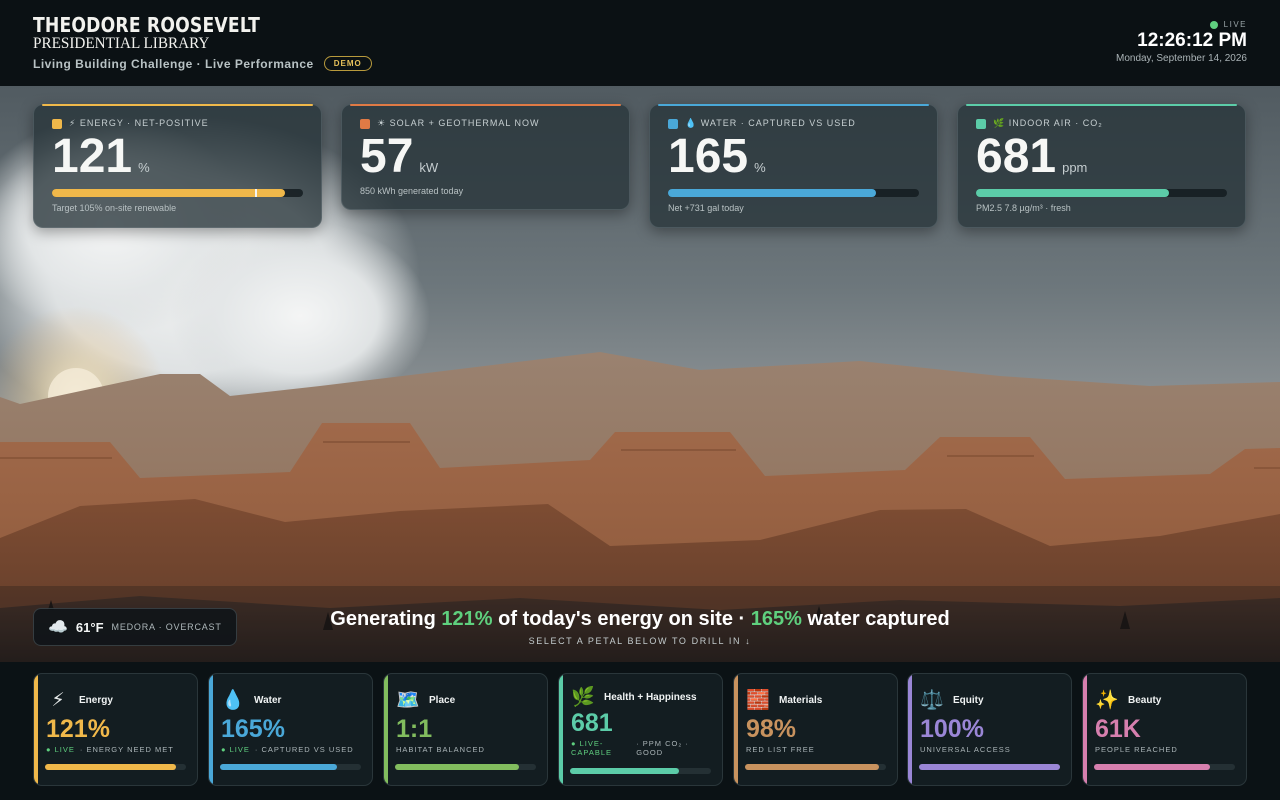 The height and width of the screenshot is (800, 1280). Describe the element at coordinates (965, 749) in the screenshot. I see `petal-status-text: UNIVERSAL ACCESS` at that location.